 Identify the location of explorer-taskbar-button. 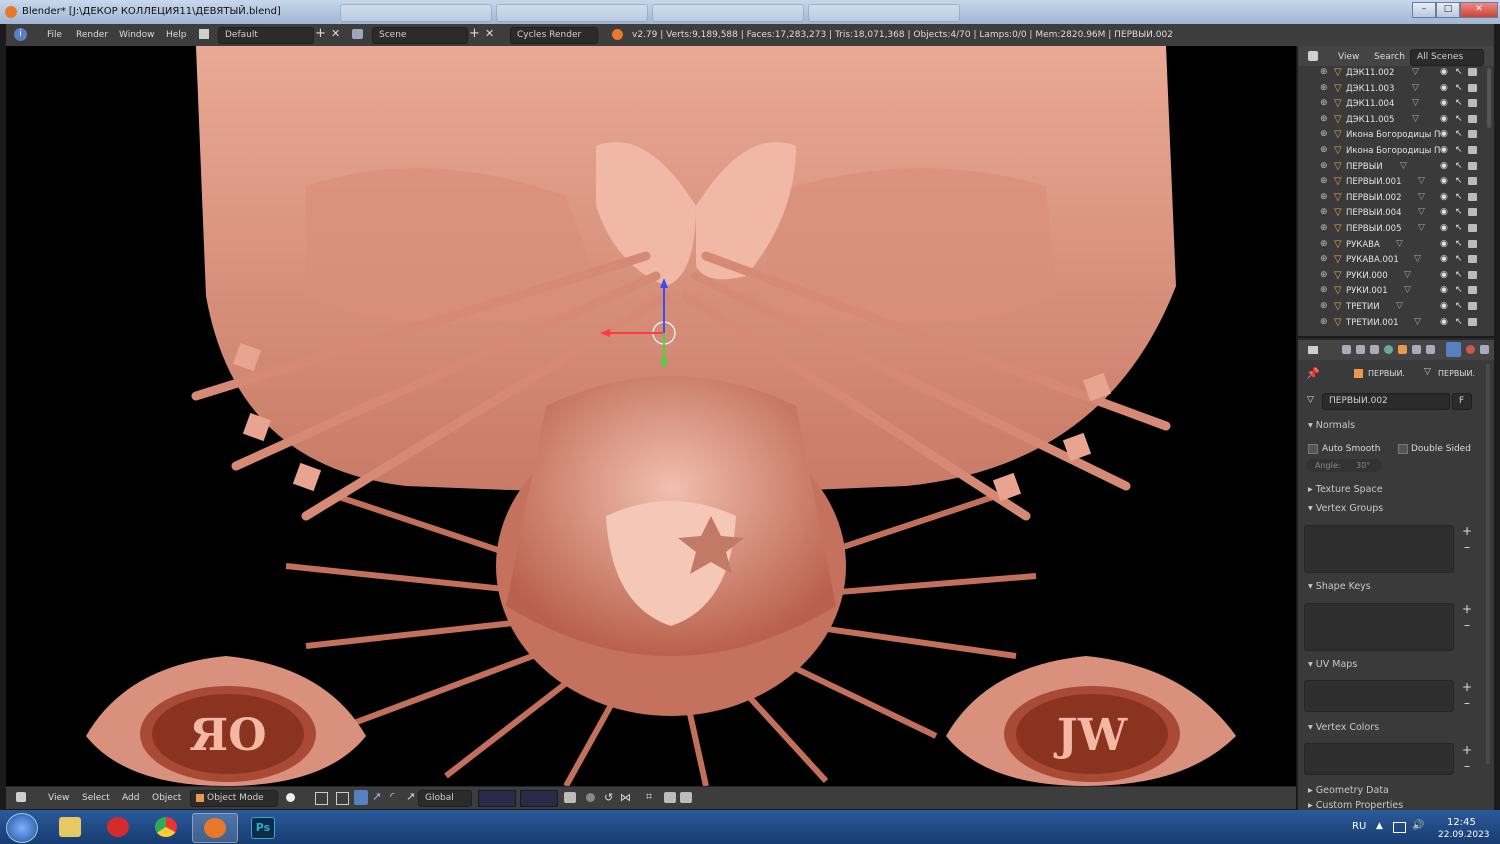
(70, 827).